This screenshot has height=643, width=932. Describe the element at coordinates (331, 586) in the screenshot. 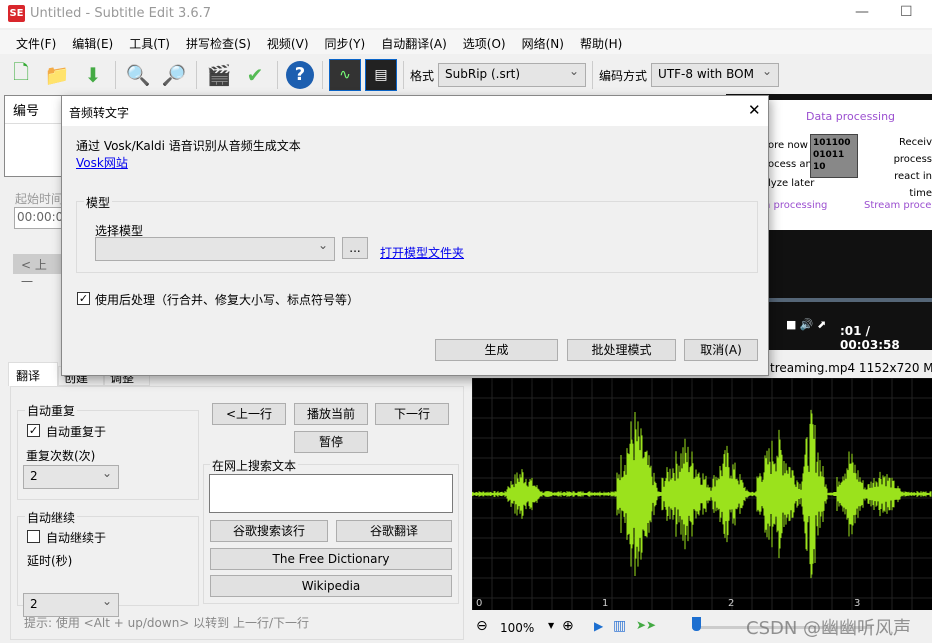

I see `wikipedia-button: Wikipedia` at that location.